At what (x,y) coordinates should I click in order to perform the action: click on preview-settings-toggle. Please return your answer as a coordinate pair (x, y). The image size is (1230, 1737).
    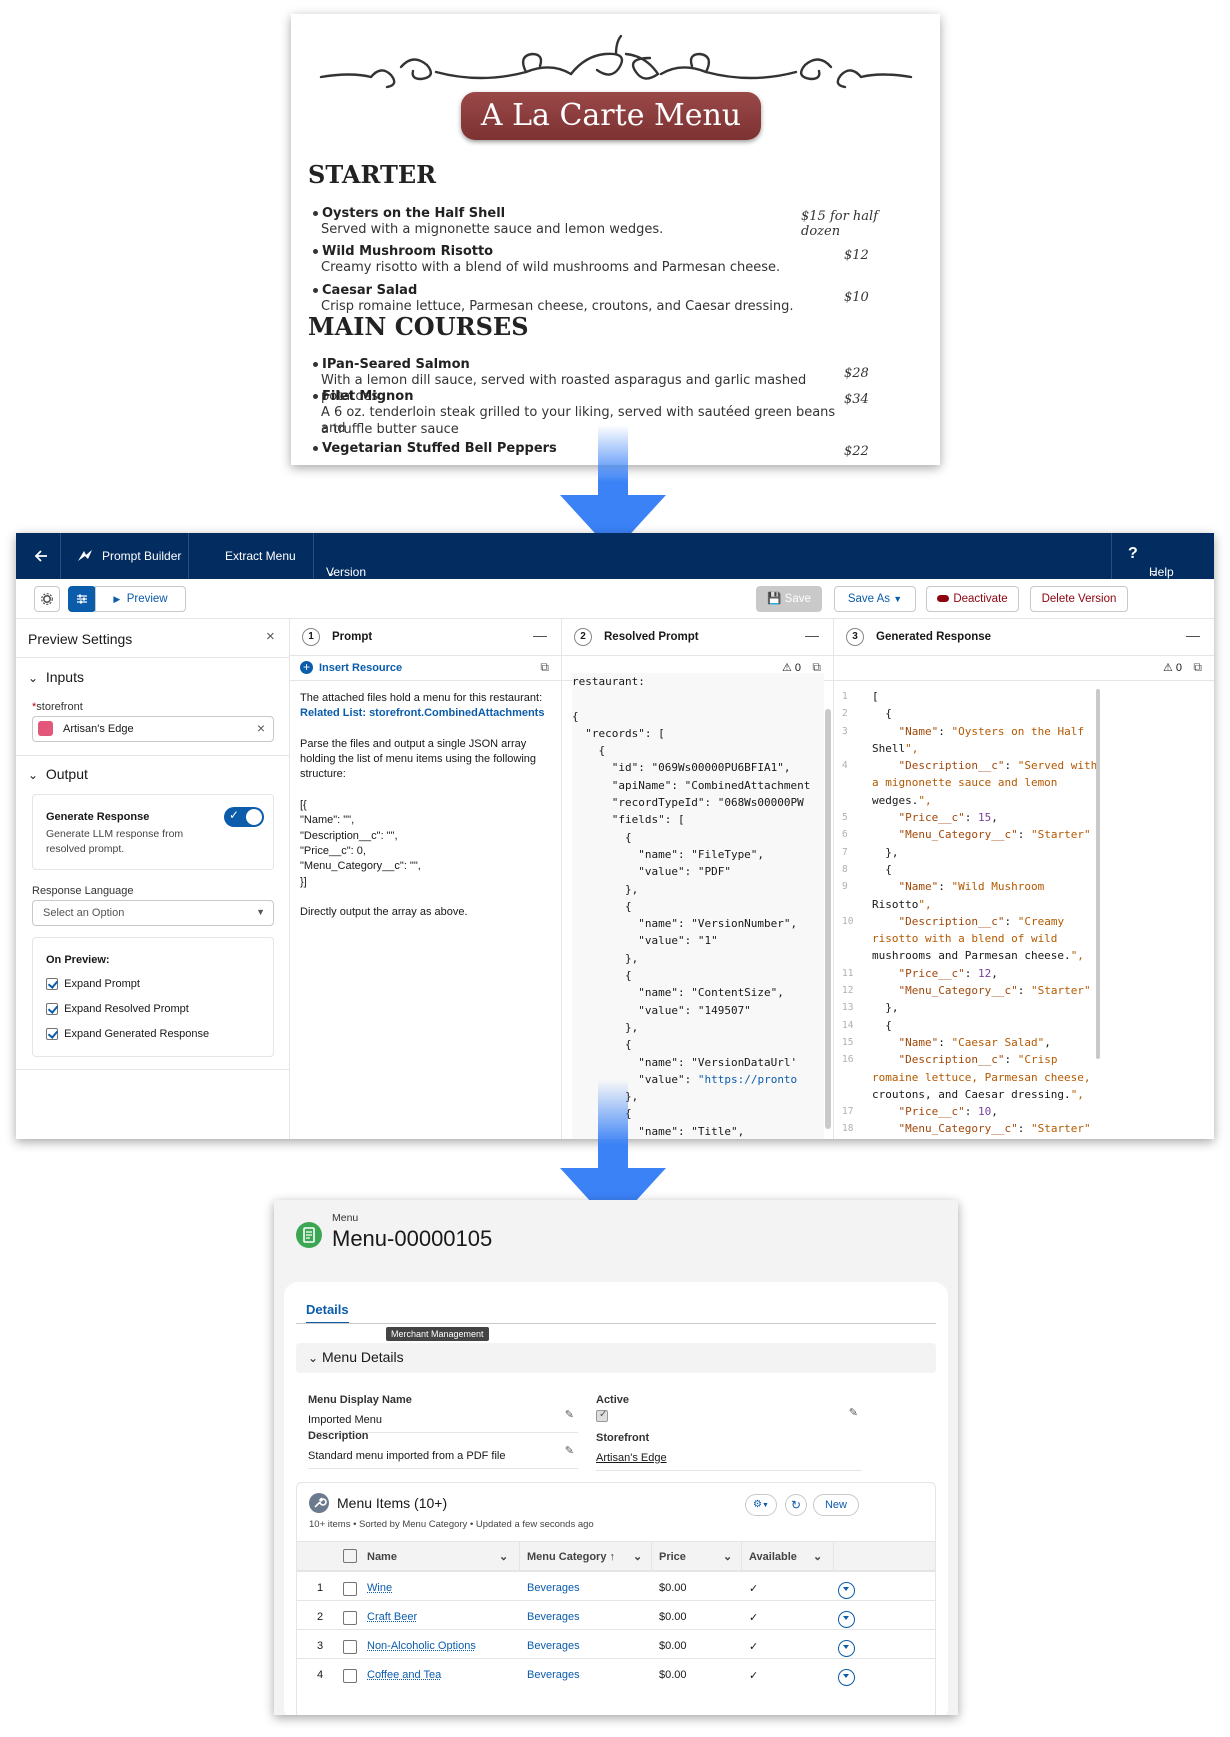
    Looking at the image, I should click on (82, 599).